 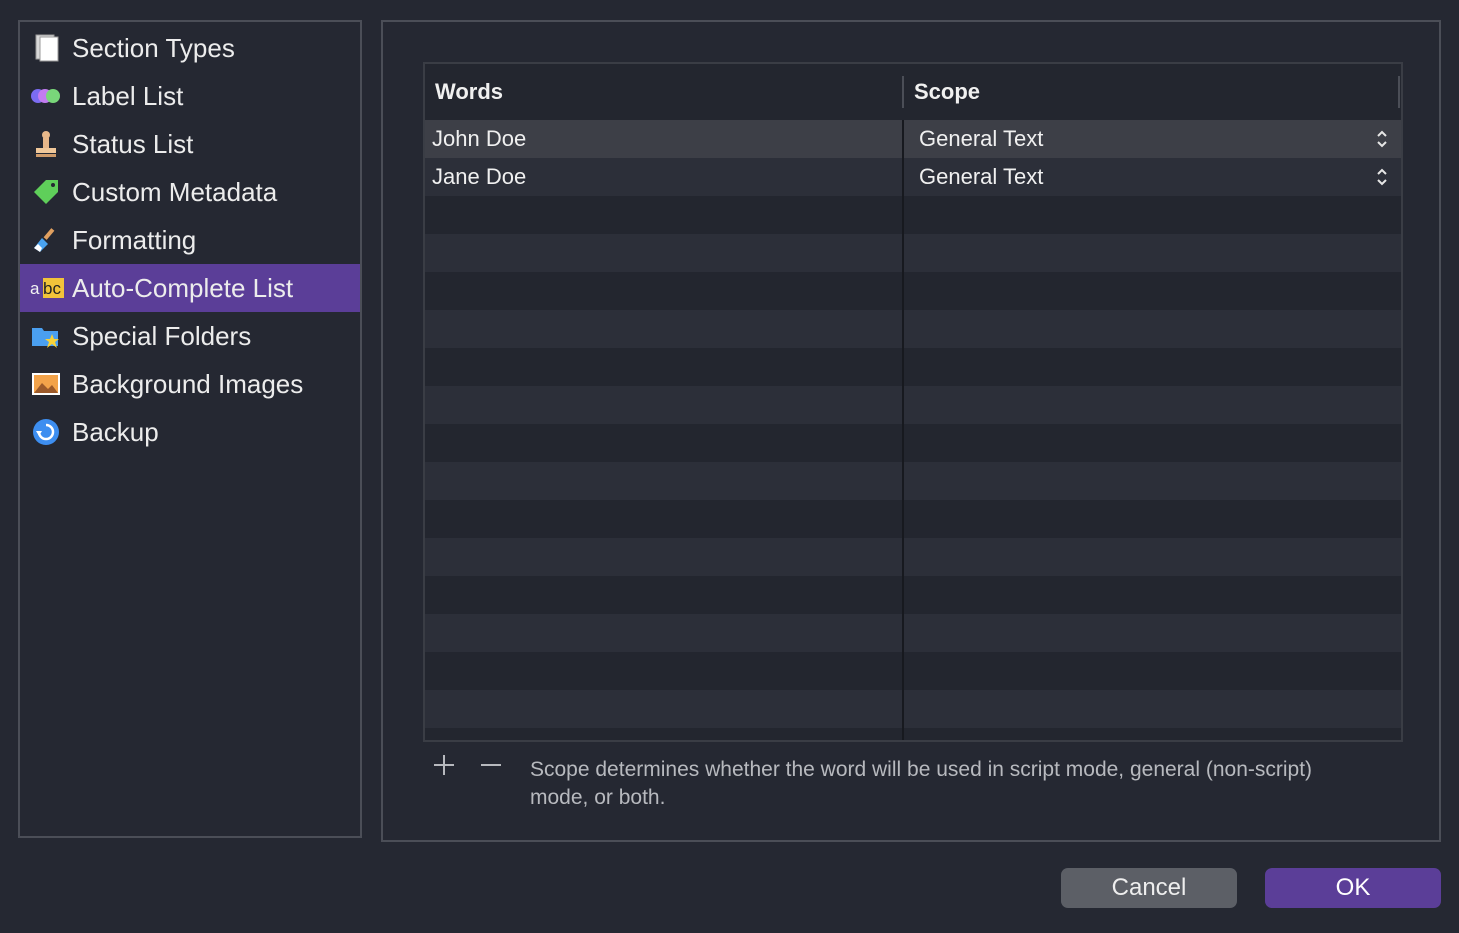 What do you see at coordinates (115, 431) in the screenshot?
I see `sidebar-item-label: Backup` at bounding box center [115, 431].